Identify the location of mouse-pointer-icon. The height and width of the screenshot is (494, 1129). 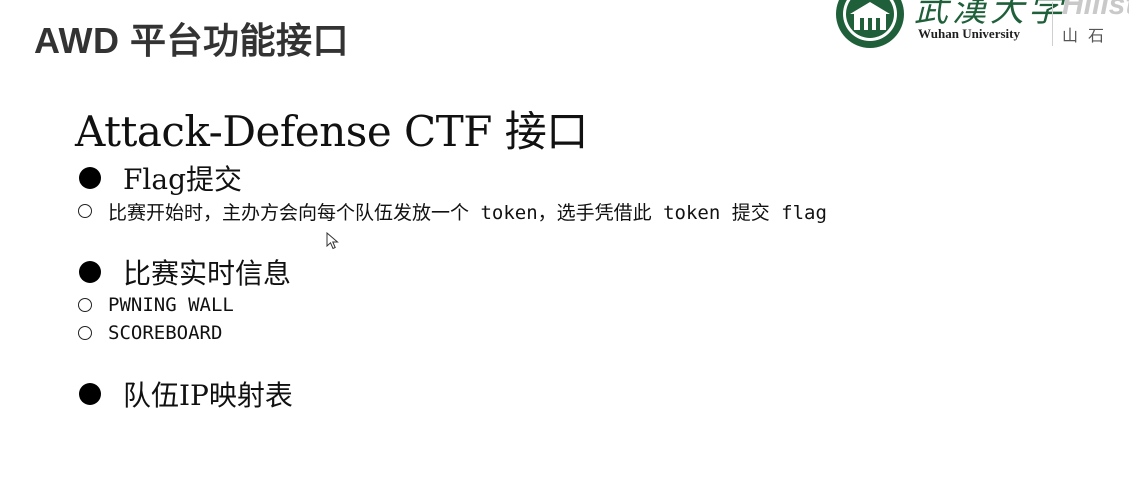
(332, 241).